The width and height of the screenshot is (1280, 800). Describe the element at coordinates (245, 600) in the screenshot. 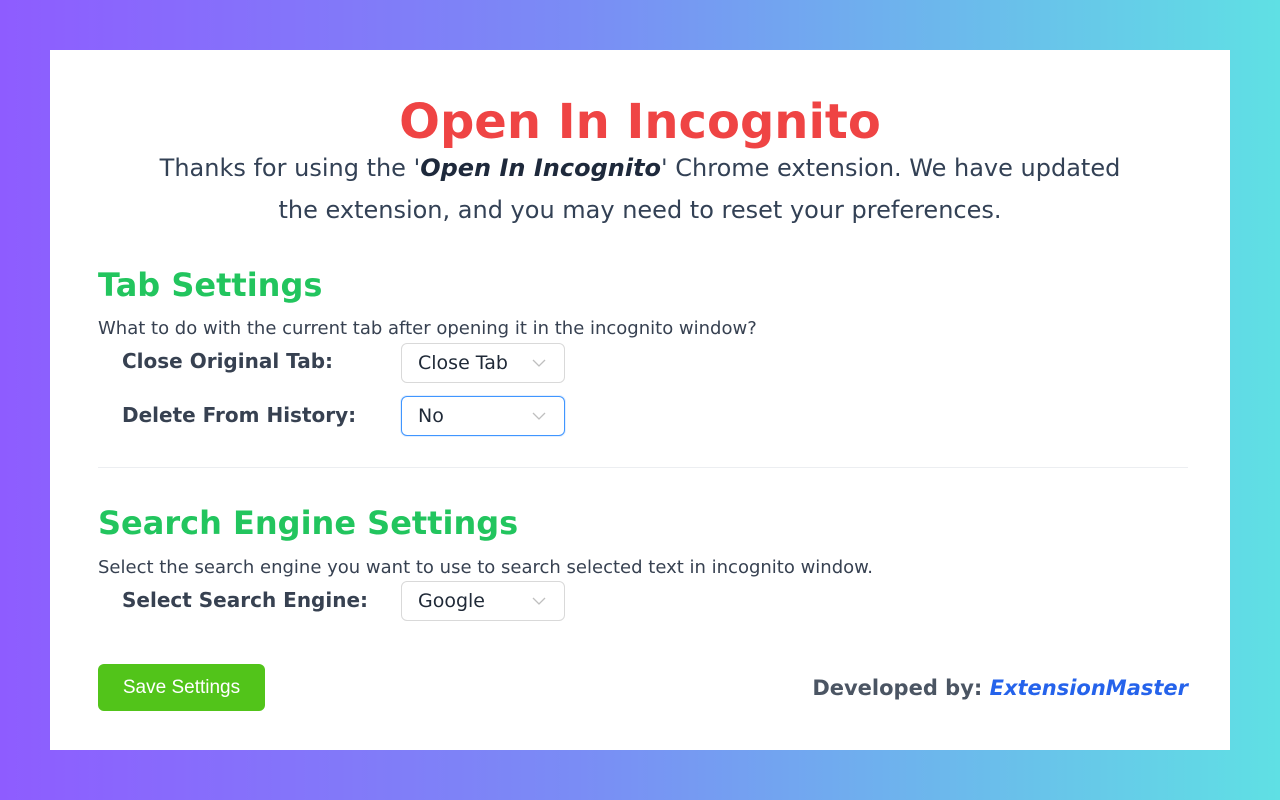

I see `select-search-engine-label: Select Search Engine:` at that location.